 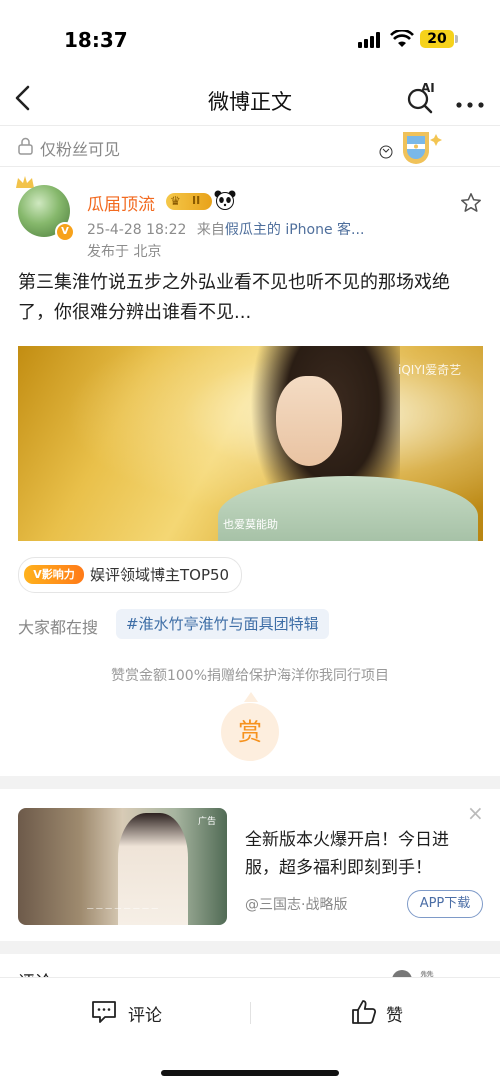 What do you see at coordinates (402, 38) in the screenshot?
I see `wifi-icon` at bounding box center [402, 38].